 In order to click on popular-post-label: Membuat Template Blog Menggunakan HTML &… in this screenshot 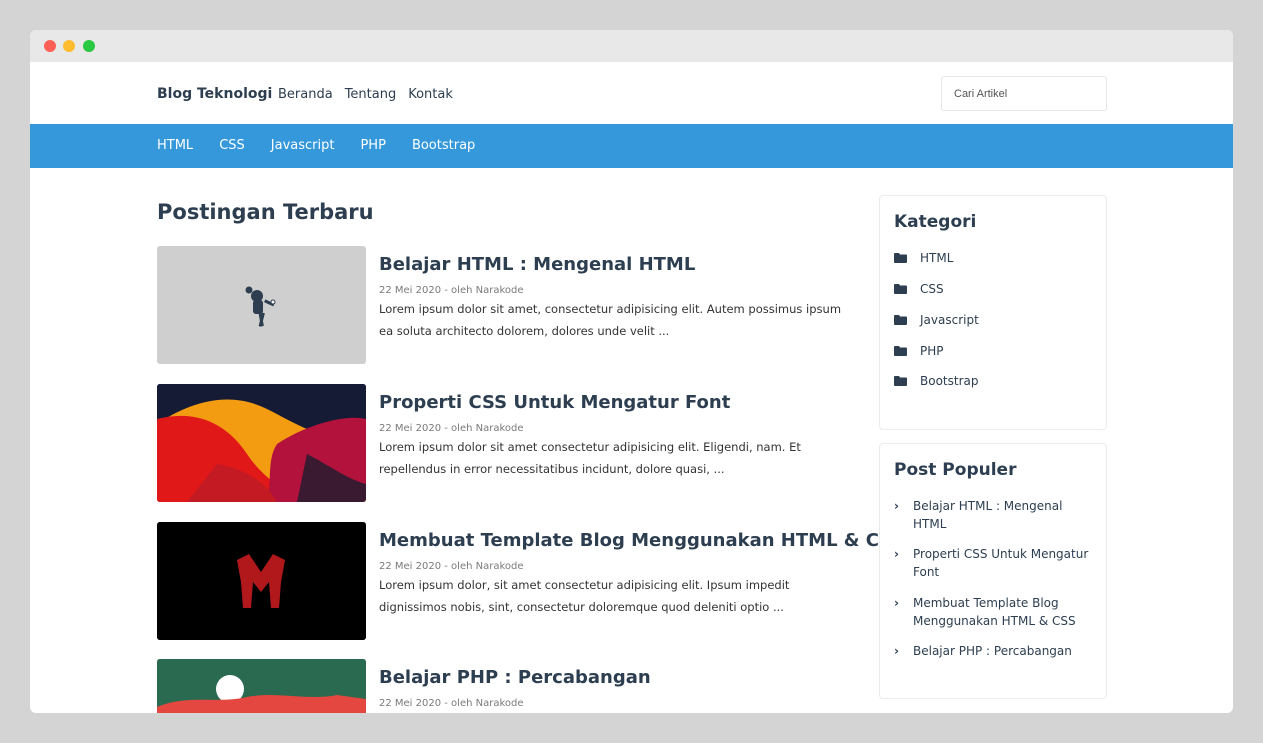, I will do `click(994, 612)`.